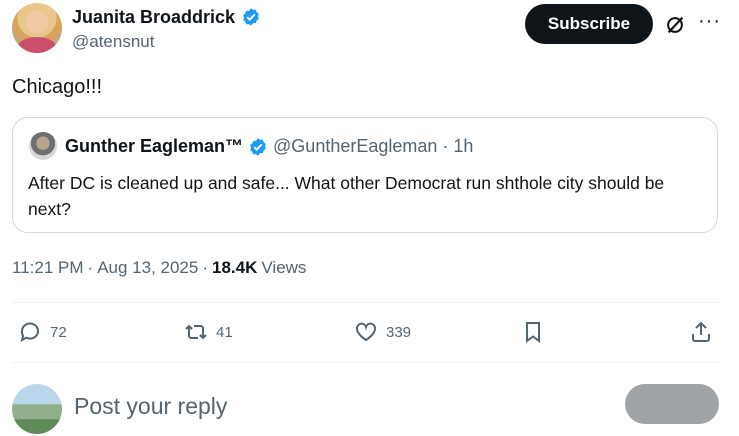 The width and height of the screenshot is (739, 436). I want to click on quoted-header: Gunther Eagleman™ @GuntherEagleman · 1h, so click(269, 146).